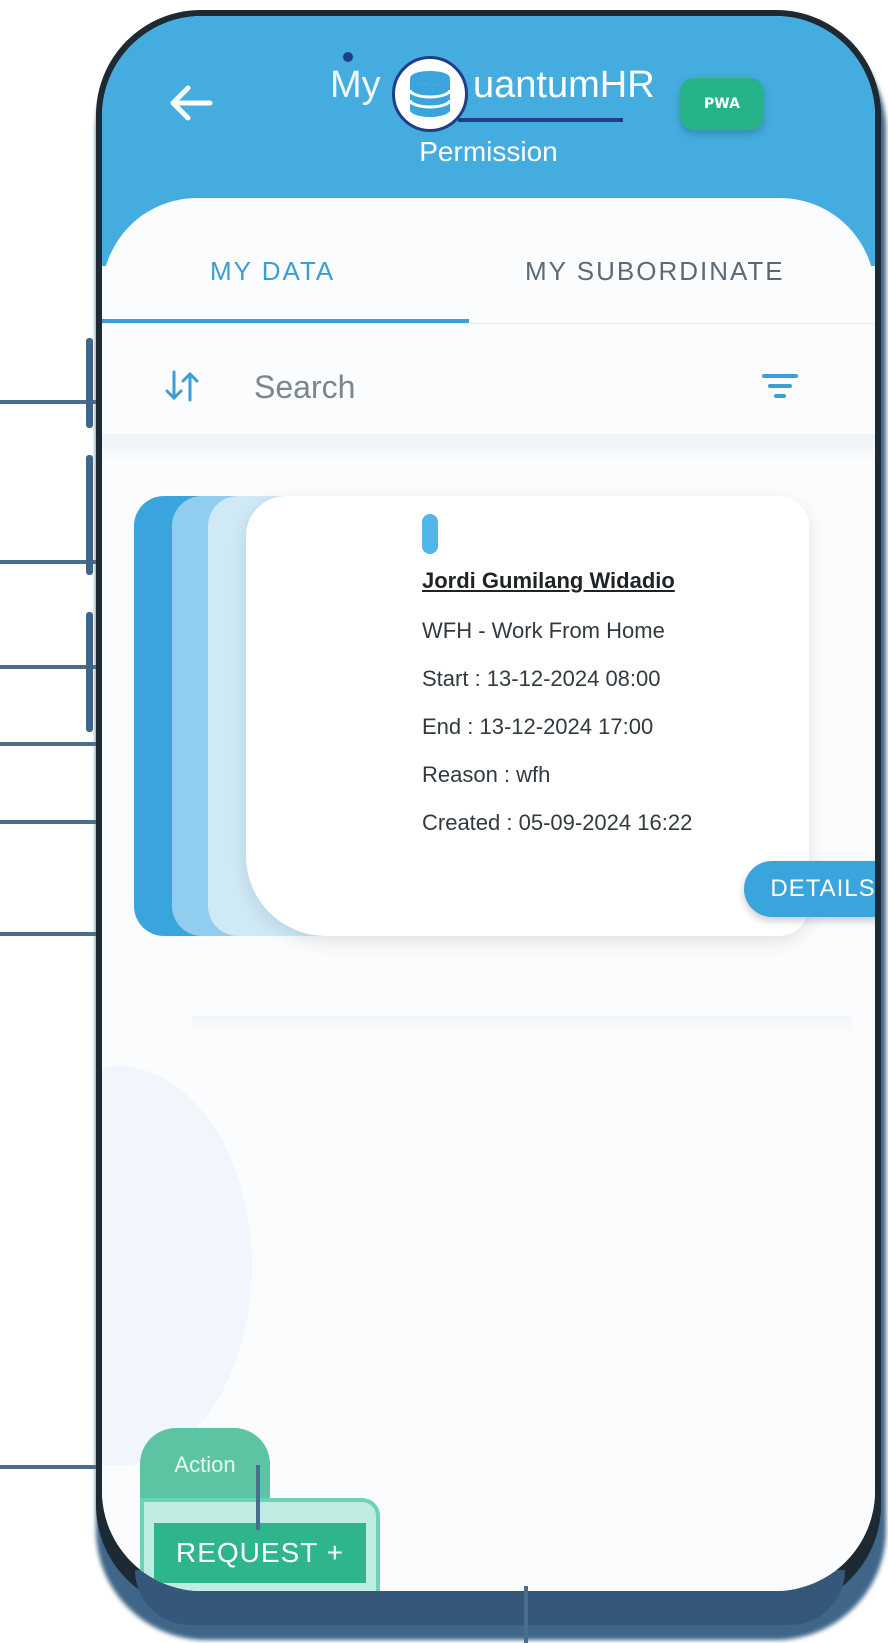 The width and height of the screenshot is (888, 1643). Describe the element at coordinates (780, 386) in the screenshot. I see `filter-icon` at that location.